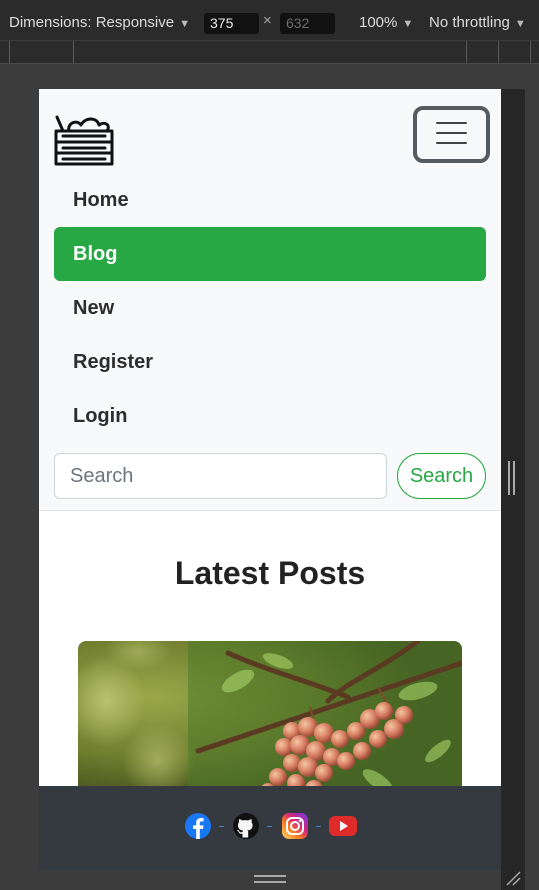  I want to click on search-input, so click(220, 476).